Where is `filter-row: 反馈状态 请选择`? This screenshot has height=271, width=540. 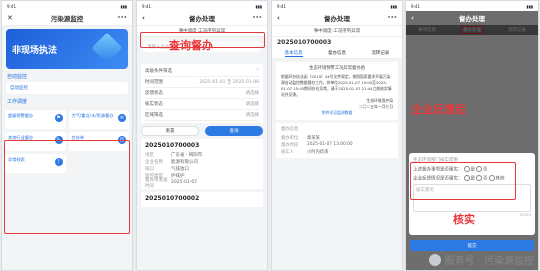
filter-row: 反馈状态 请选择 is located at coordinates (202, 93).